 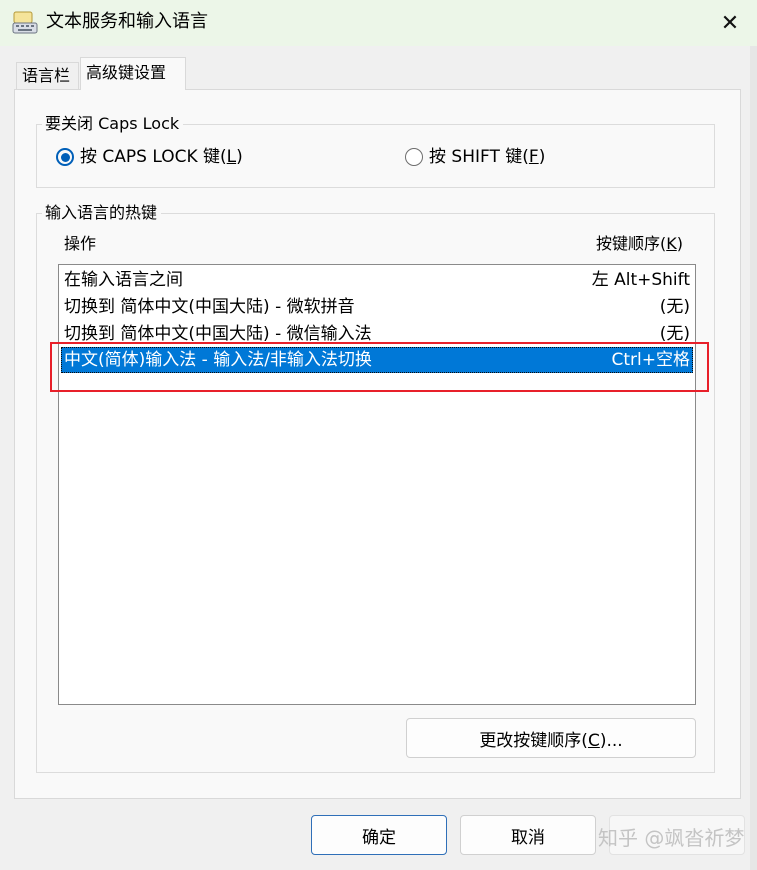 What do you see at coordinates (377, 280) in the screenshot?
I see `list-item: 在输入语言之间 左 Alt+Shift` at bounding box center [377, 280].